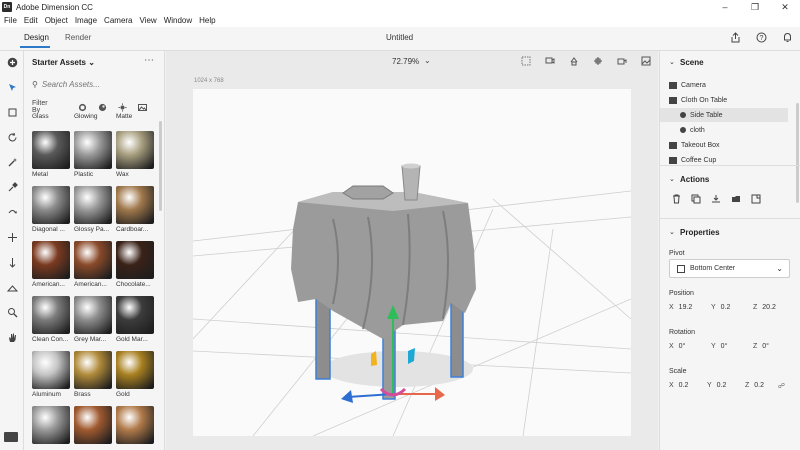 The height and width of the screenshot is (450, 800). Describe the element at coordinates (787, 37) in the screenshot. I see `notifications-icon` at that location.